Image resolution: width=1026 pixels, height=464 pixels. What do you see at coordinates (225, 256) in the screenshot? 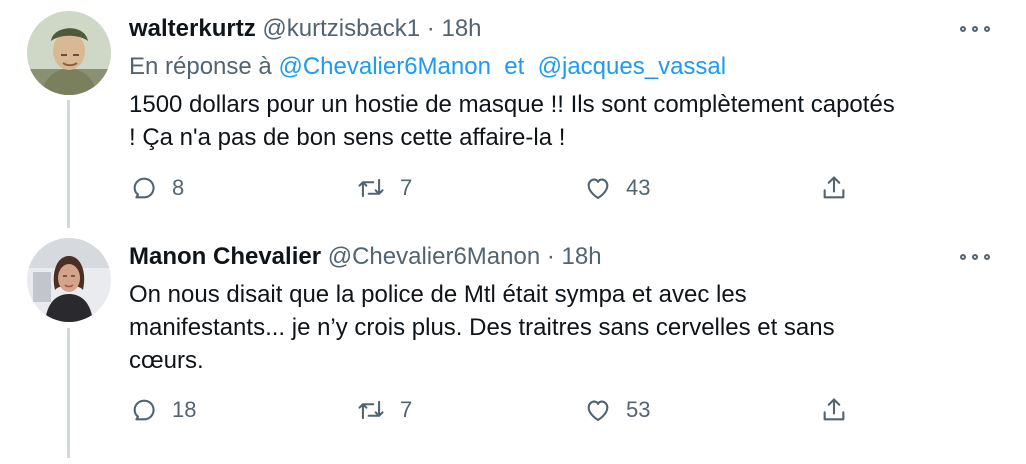
I see `display-name: Manon Chevalier` at bounding box center [225, 256].